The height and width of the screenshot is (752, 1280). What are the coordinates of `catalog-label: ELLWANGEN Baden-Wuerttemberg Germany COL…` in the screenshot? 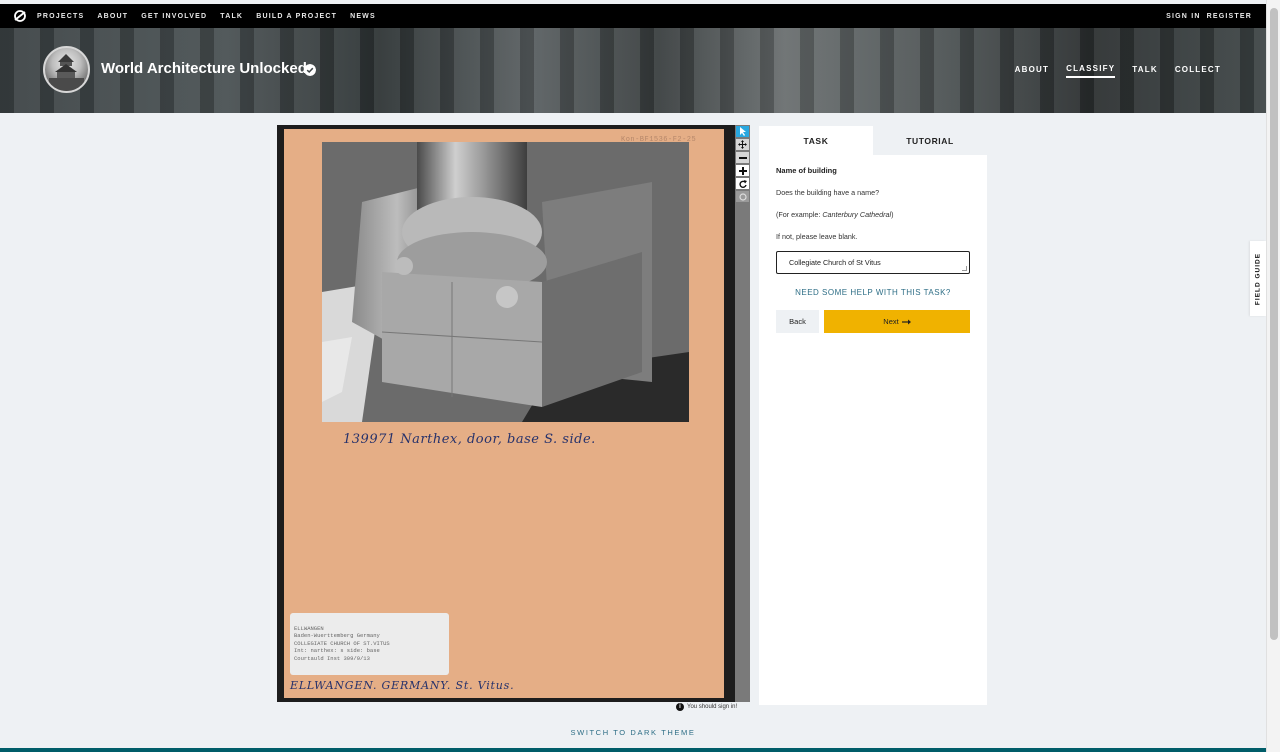 It's located at (369, 644).